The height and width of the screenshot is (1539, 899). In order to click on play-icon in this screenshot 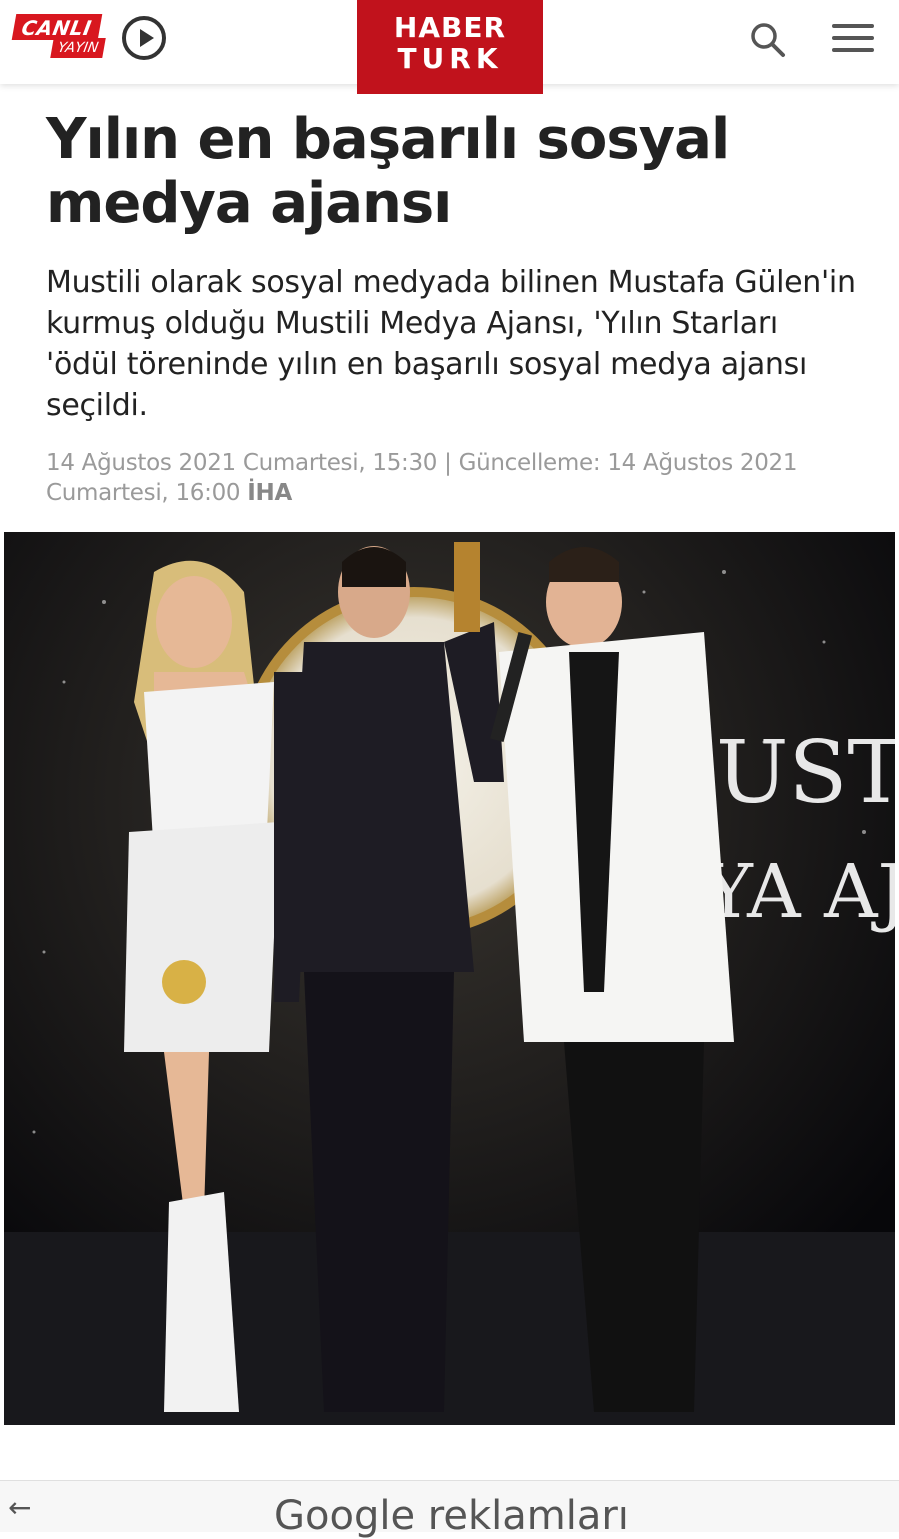, I will do `click(144, 38)`.